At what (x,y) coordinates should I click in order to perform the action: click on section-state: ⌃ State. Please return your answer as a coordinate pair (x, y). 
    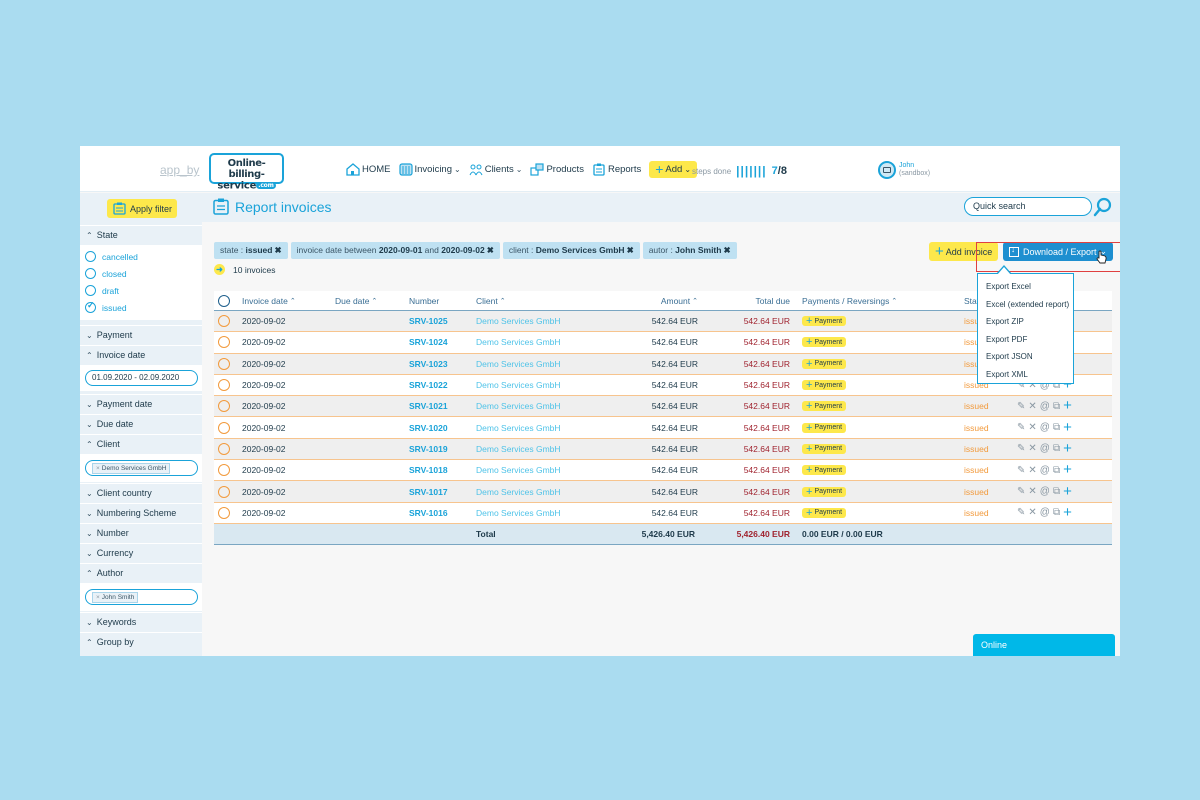
    Looking at the image, I should click on (141, 234).